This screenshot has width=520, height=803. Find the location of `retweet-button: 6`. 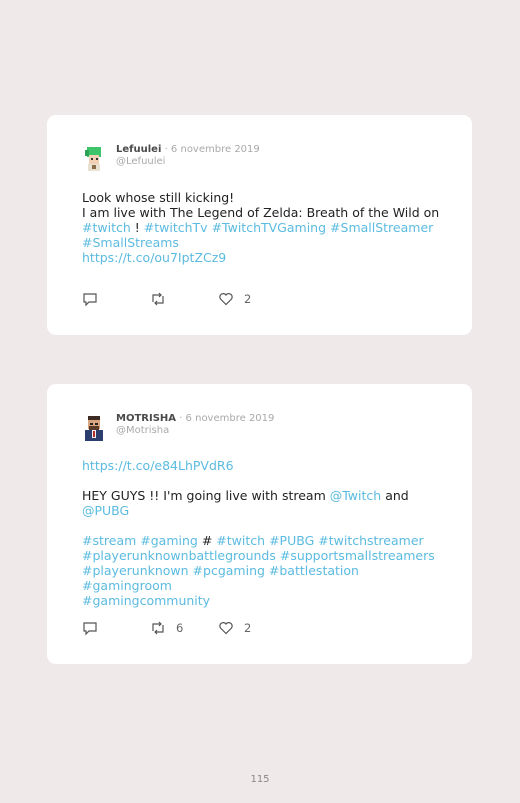

retweet-button: 6 is located at coordinates (184, 628).